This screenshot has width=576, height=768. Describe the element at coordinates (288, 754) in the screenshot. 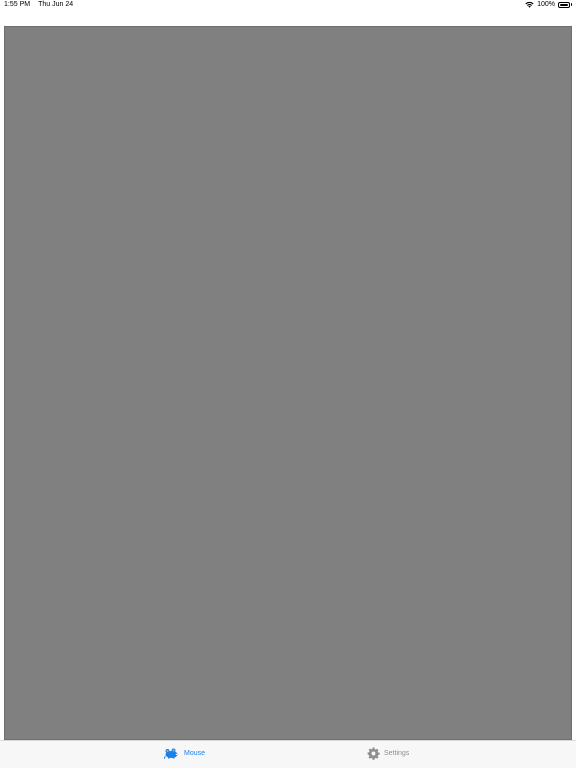

I see `tab-bar: Mouse Settings` at that location.